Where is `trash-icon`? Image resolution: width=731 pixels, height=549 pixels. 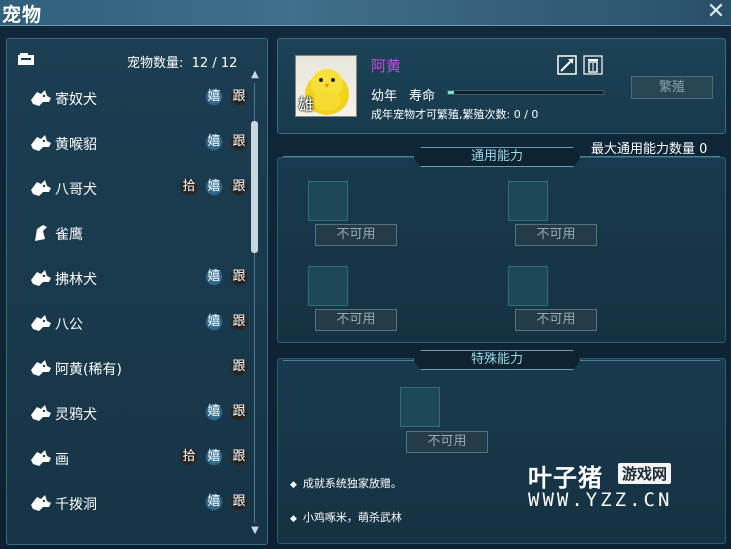 trash-icon is located at coordinates (593, 65).